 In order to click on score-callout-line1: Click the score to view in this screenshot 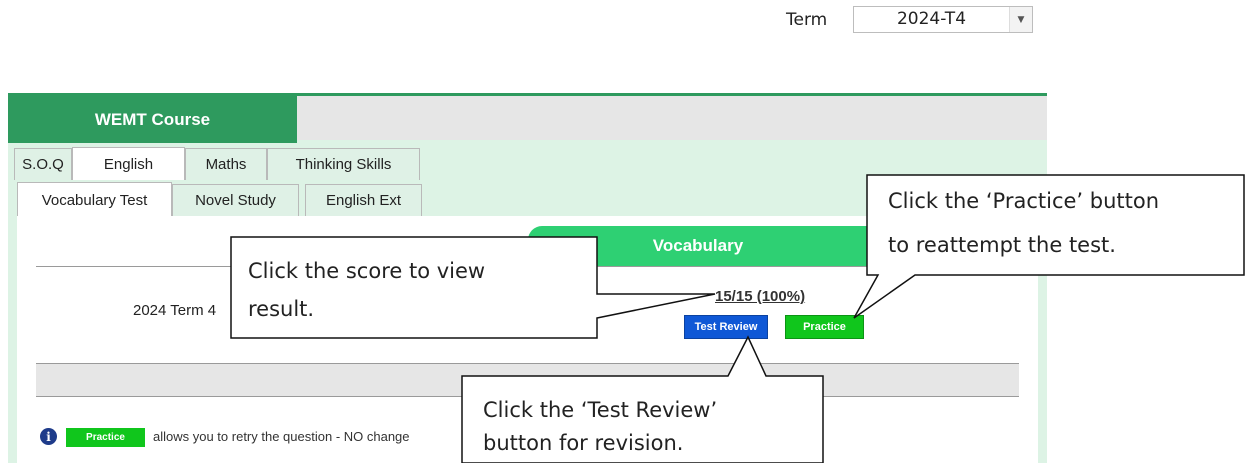, I will do `click(367, 271)`.